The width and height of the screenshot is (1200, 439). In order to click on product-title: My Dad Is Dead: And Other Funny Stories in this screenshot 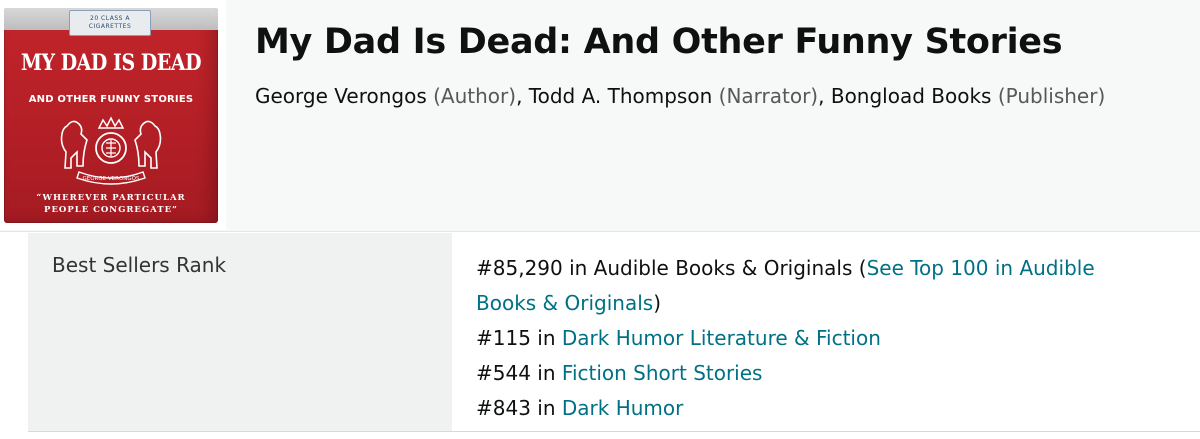, I will do `click(659, 42)`.